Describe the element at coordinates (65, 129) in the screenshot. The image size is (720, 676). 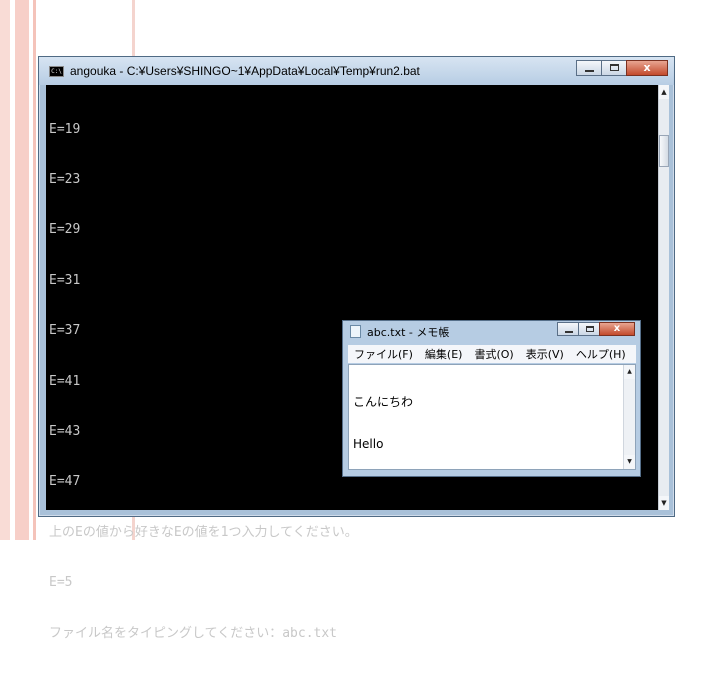
I see `console-line: E=19` at that location.